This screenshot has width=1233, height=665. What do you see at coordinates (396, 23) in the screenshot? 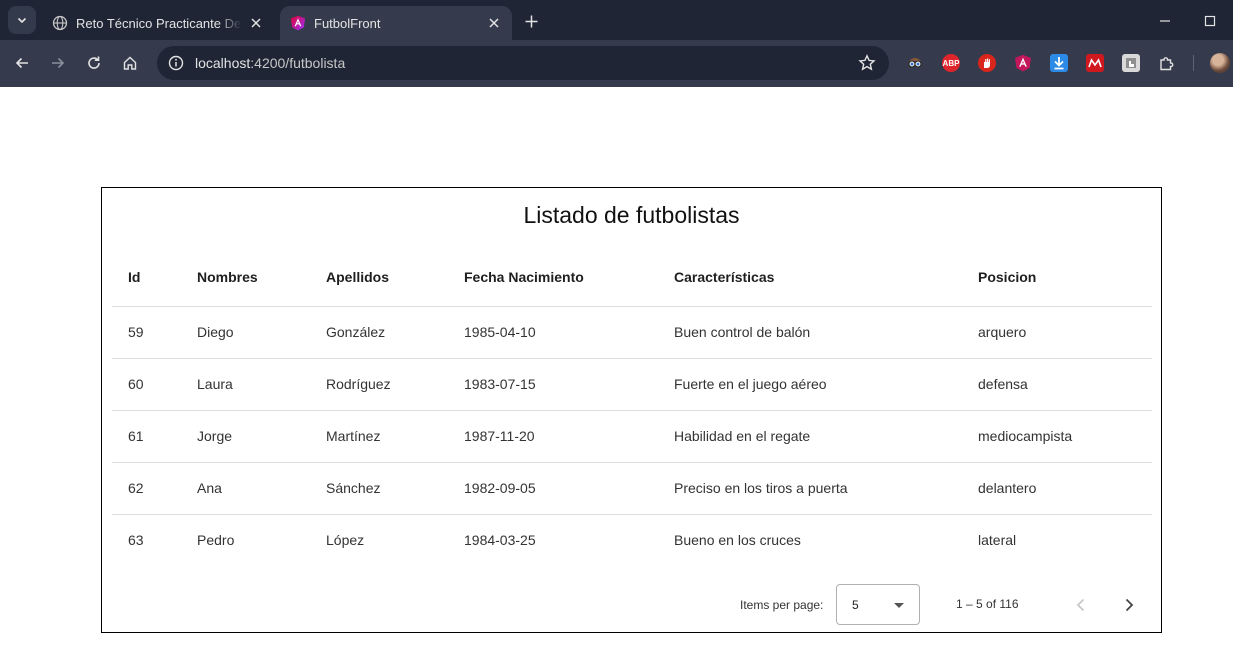
I see `tab-futbolfront: FutbolFront` at bounding box center [396, 23].